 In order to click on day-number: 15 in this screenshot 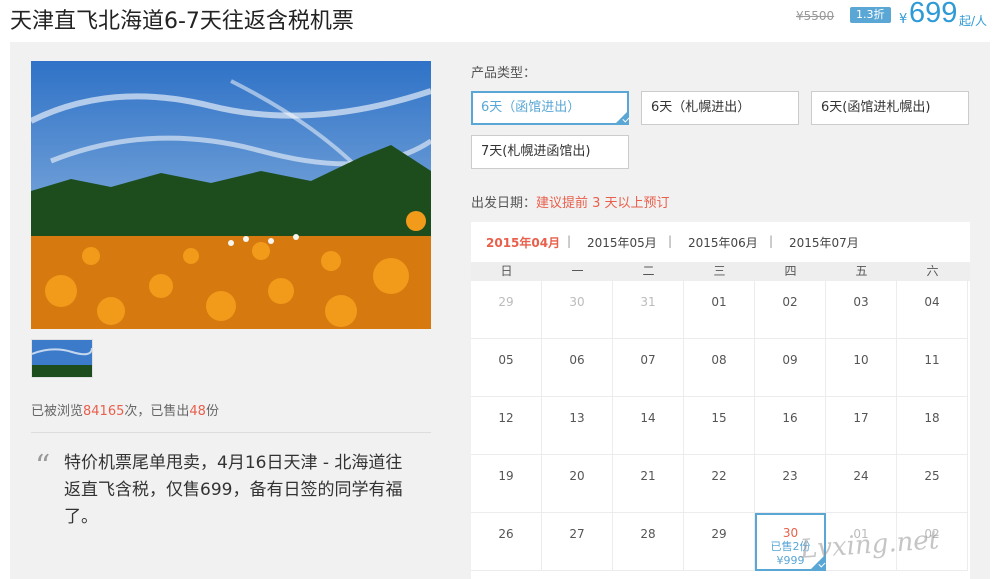, I will do `click(719, 418)`.